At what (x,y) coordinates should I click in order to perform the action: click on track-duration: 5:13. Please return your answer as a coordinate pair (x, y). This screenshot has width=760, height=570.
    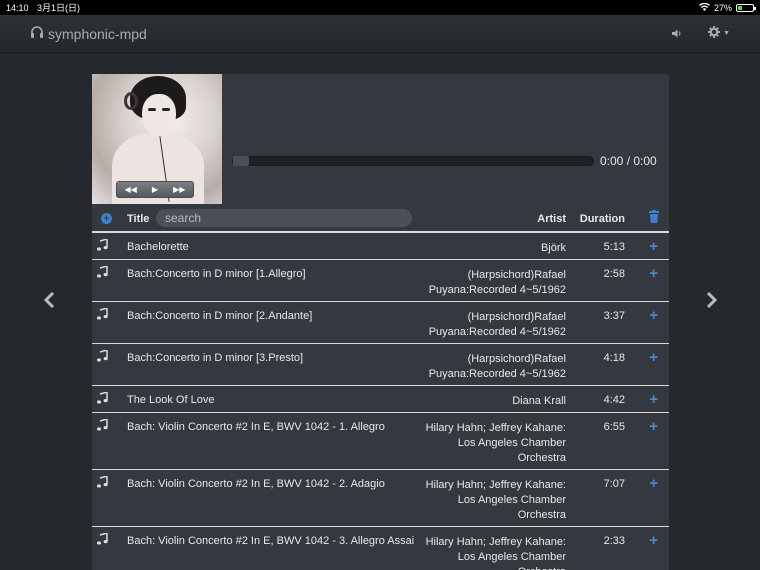
    Looking at the image, I should click on (614, 247).